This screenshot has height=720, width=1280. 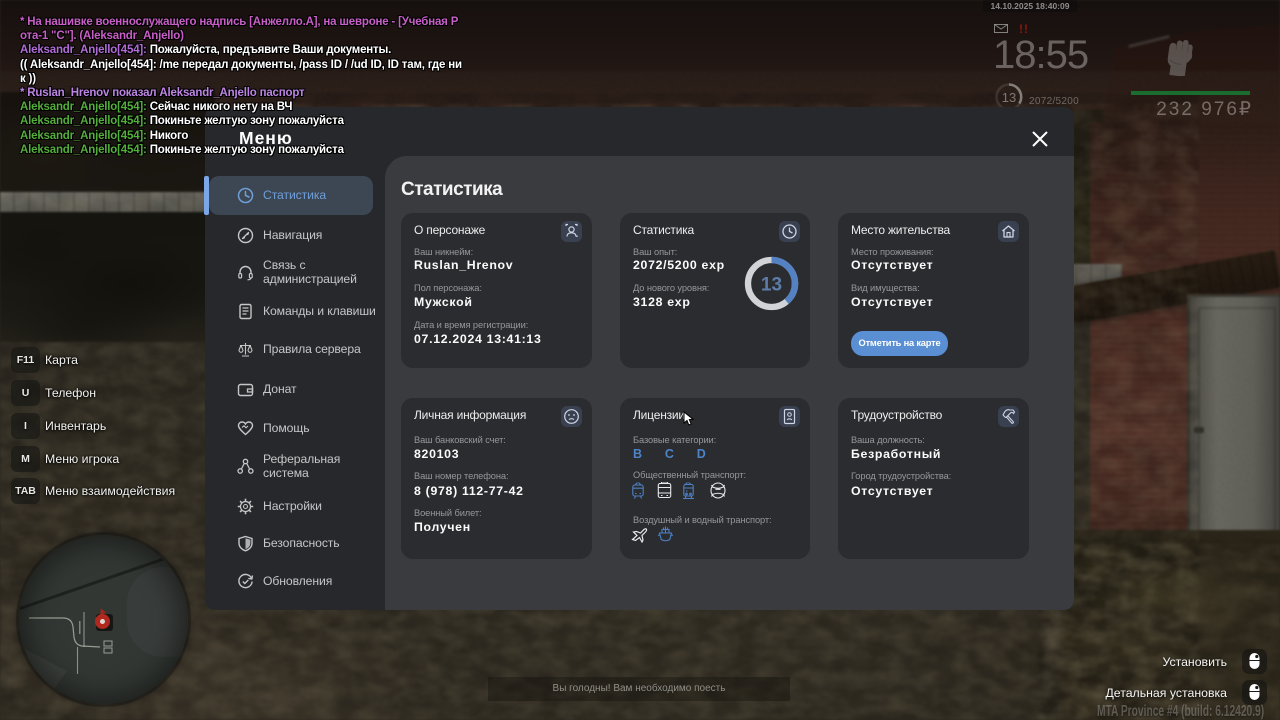 I want to click on svg-text: 13, so click(x=771, y=285).